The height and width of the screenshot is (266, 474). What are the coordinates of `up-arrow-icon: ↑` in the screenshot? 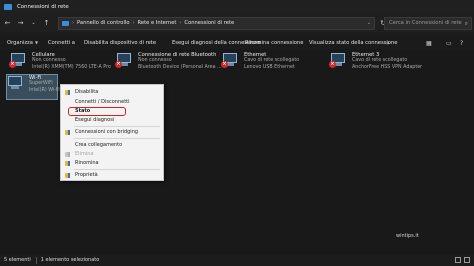 It's located at (46, 23).